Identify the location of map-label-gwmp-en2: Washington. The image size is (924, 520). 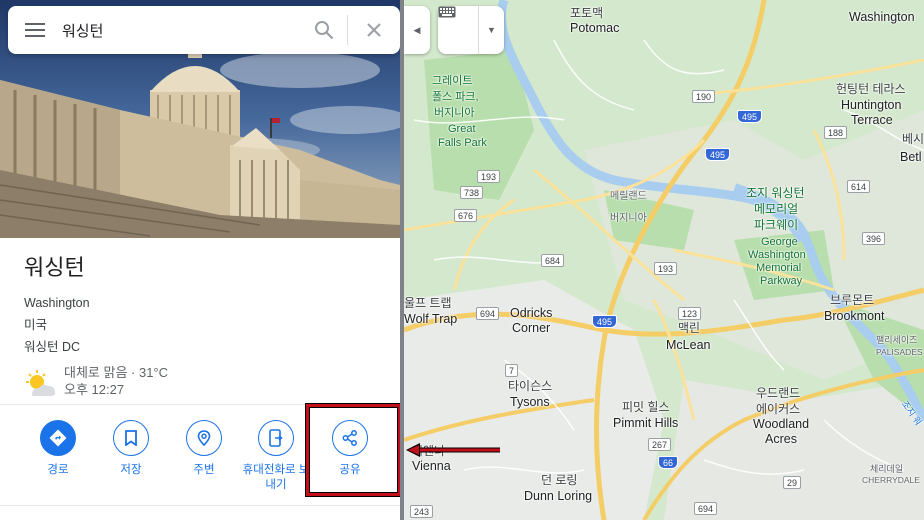
(777, 255).